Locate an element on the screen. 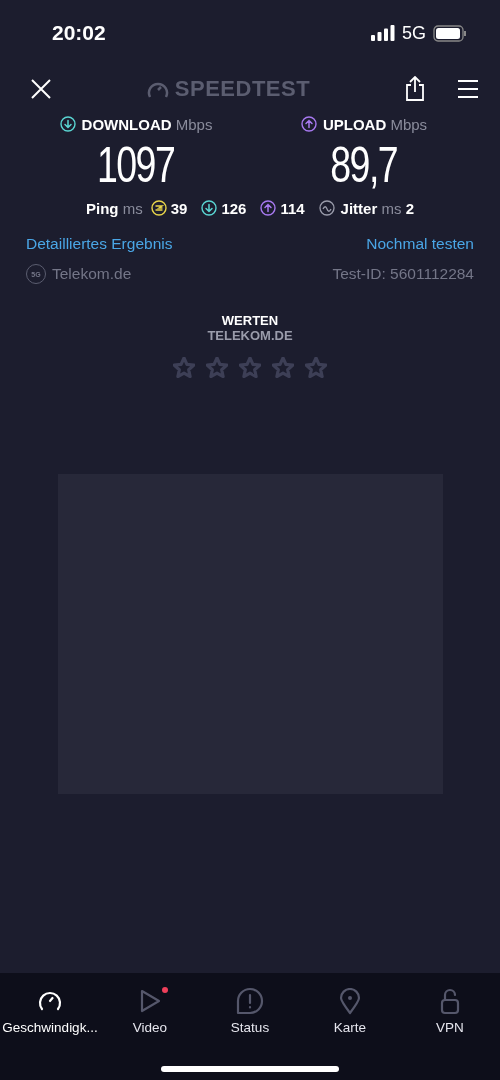  network-type: 5G is located at coordinates (414, 33).